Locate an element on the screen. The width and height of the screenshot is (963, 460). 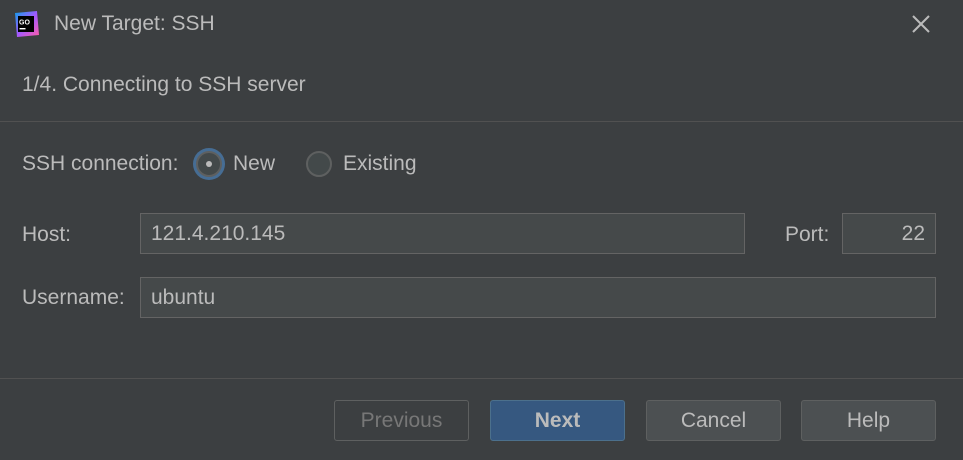
window-title: New Target: SSH is located at coordinates (134, 23).